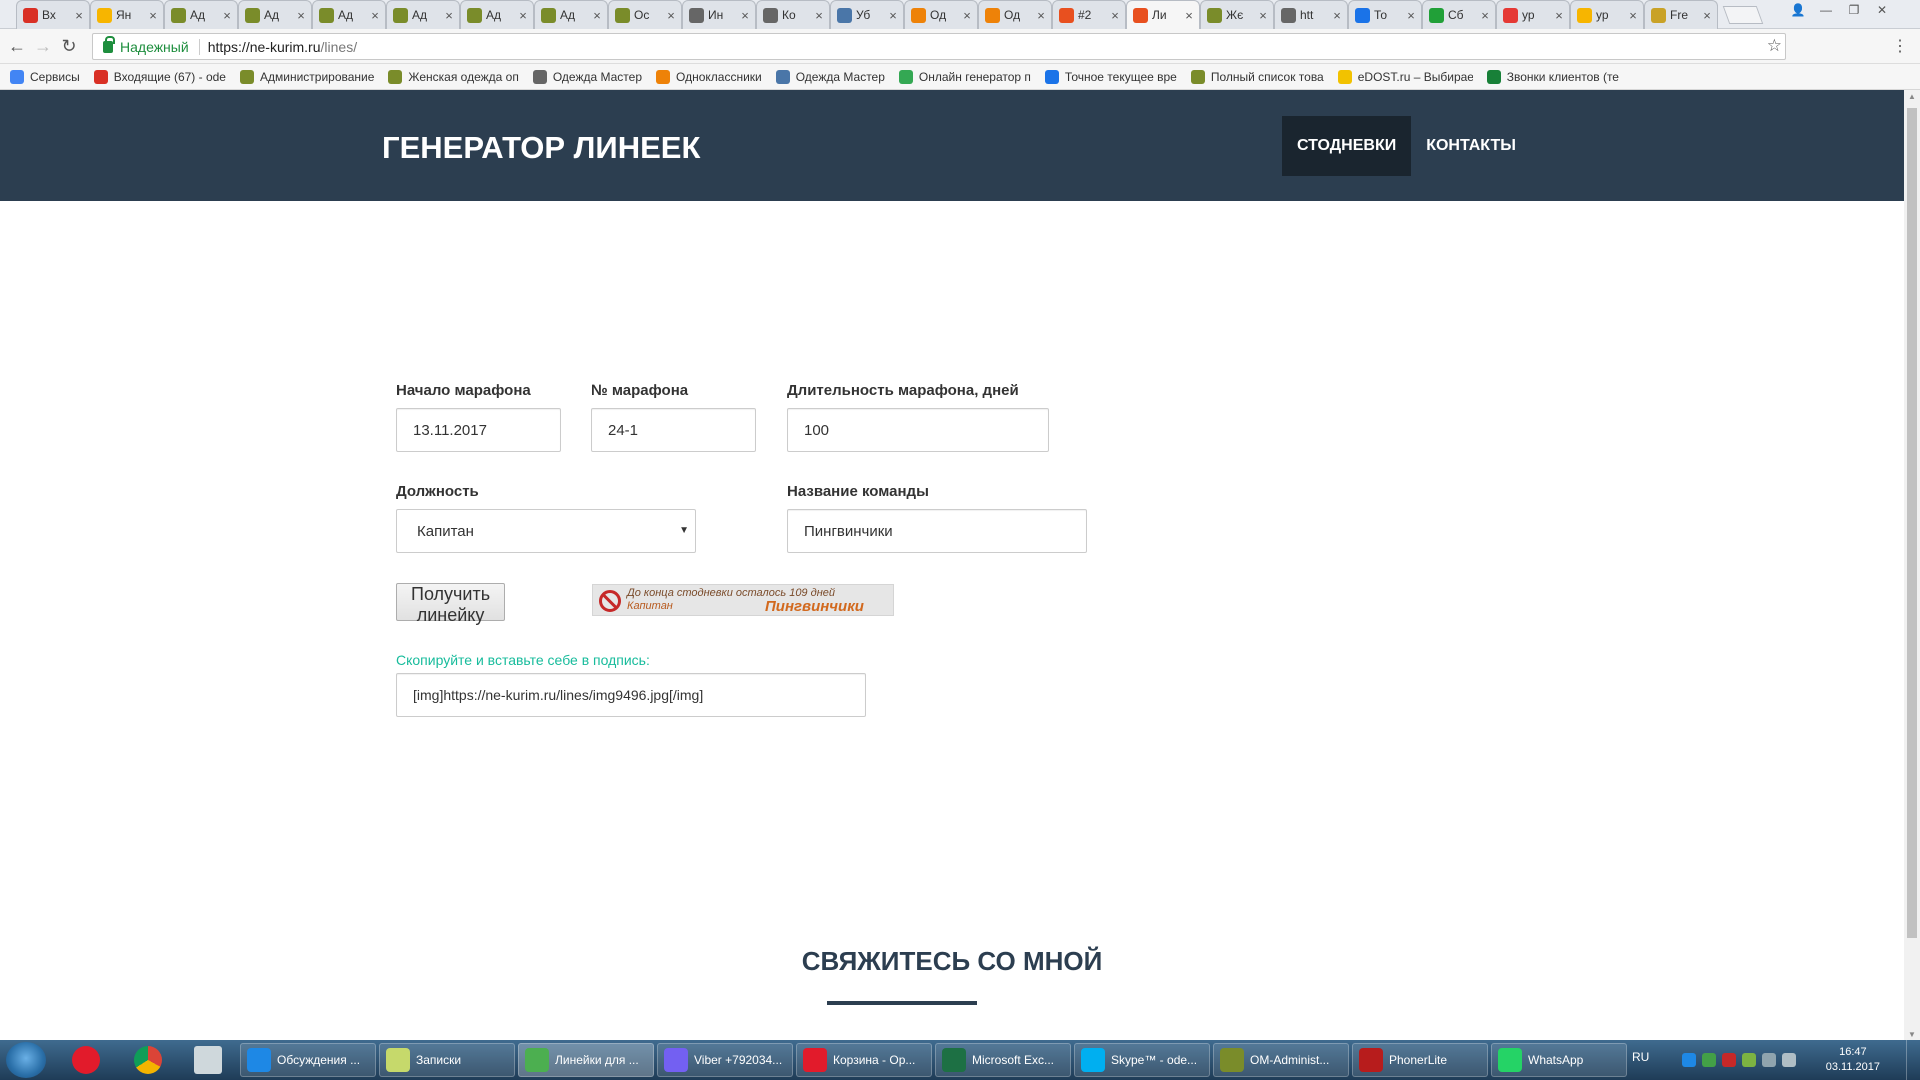  What do you see at coordinates (719, 14) in the screenshot?
I see `browser-tab: Ин ×` at bounding box center [719, 14].